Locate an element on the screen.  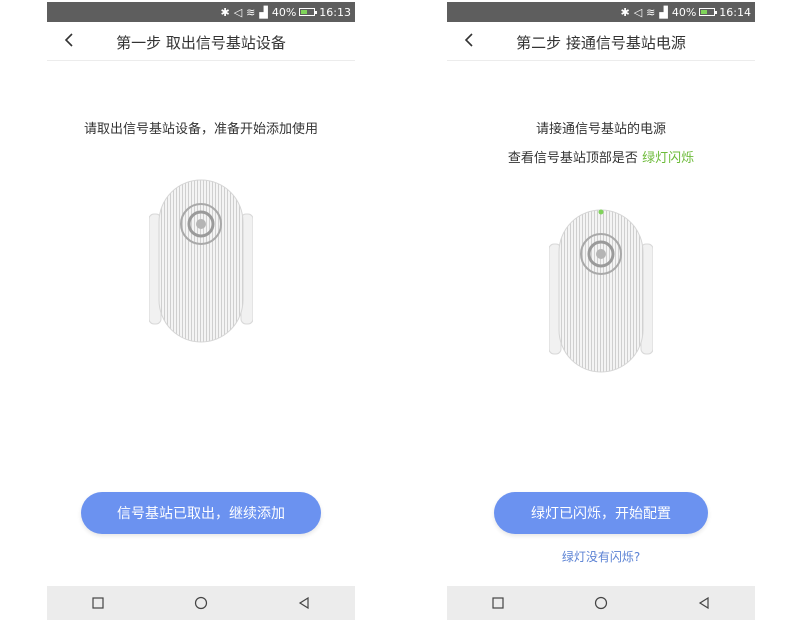
green-light-highlight: 绿灯闪烁 is located at coordinates (668, 158).